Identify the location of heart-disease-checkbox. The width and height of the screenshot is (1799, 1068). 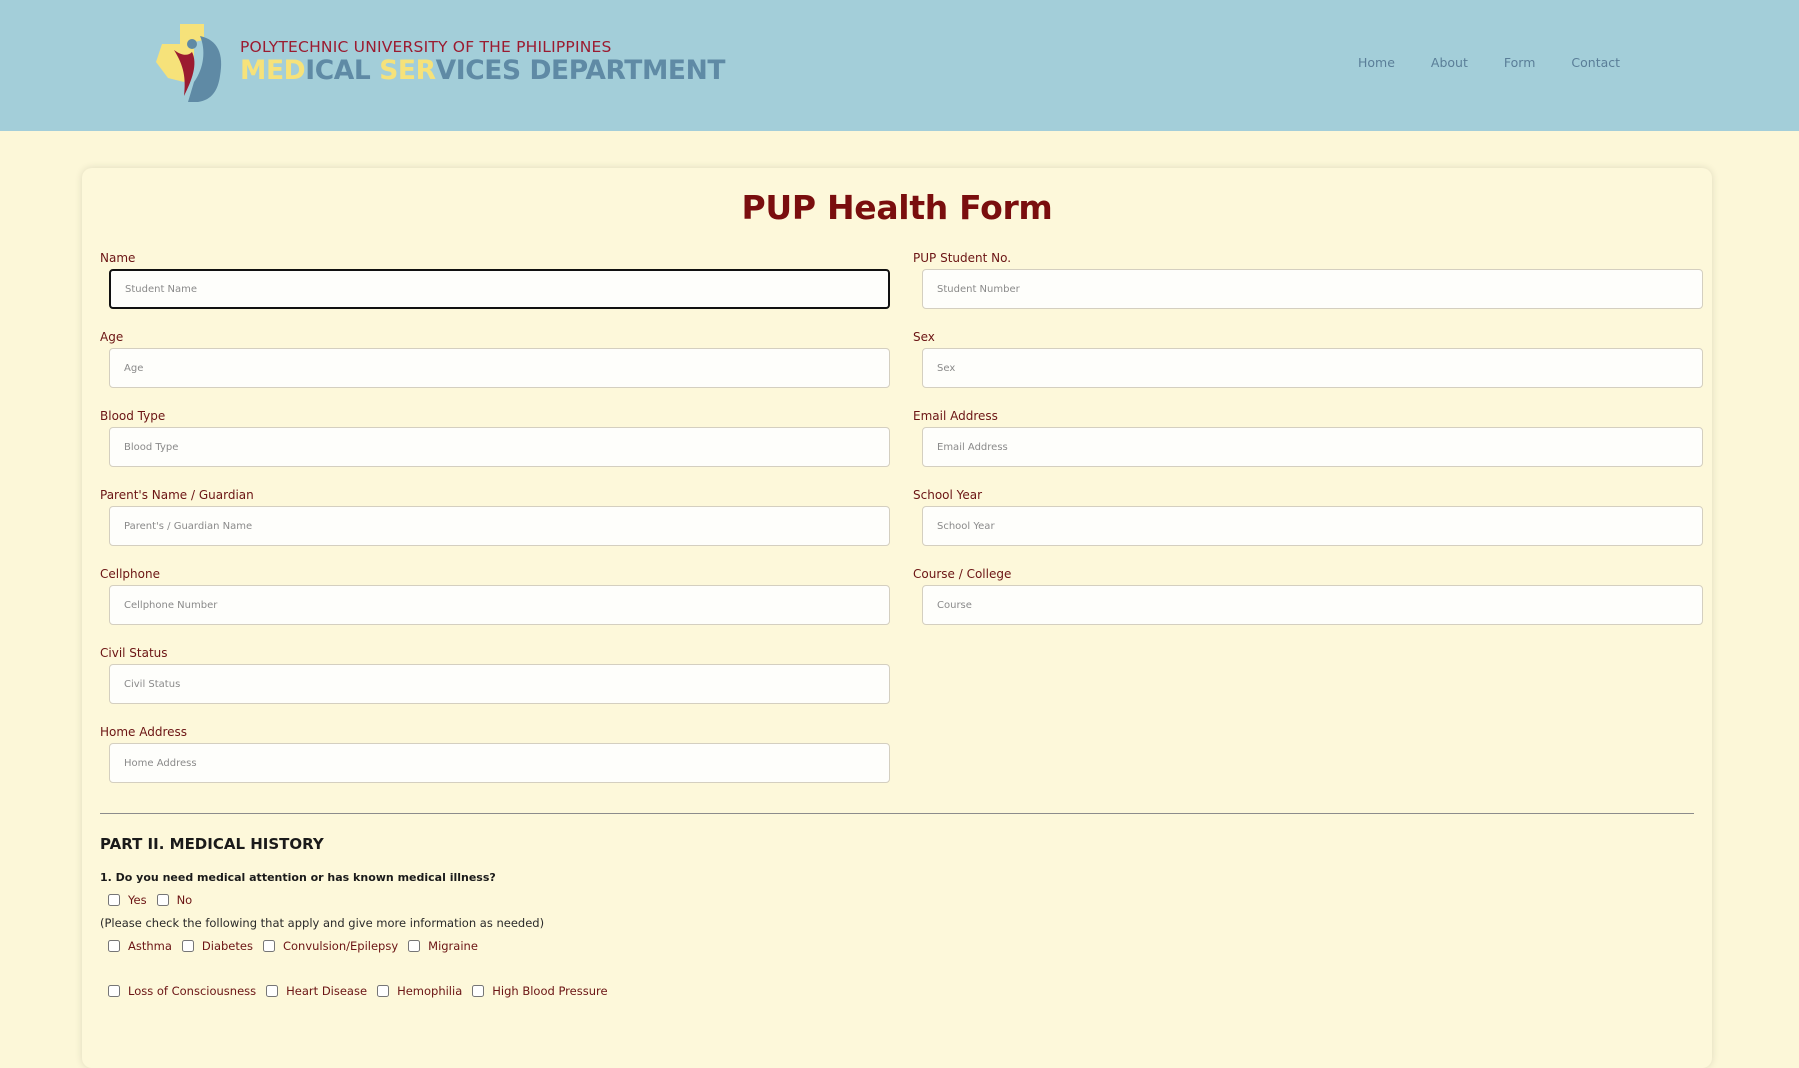
(272, 991).